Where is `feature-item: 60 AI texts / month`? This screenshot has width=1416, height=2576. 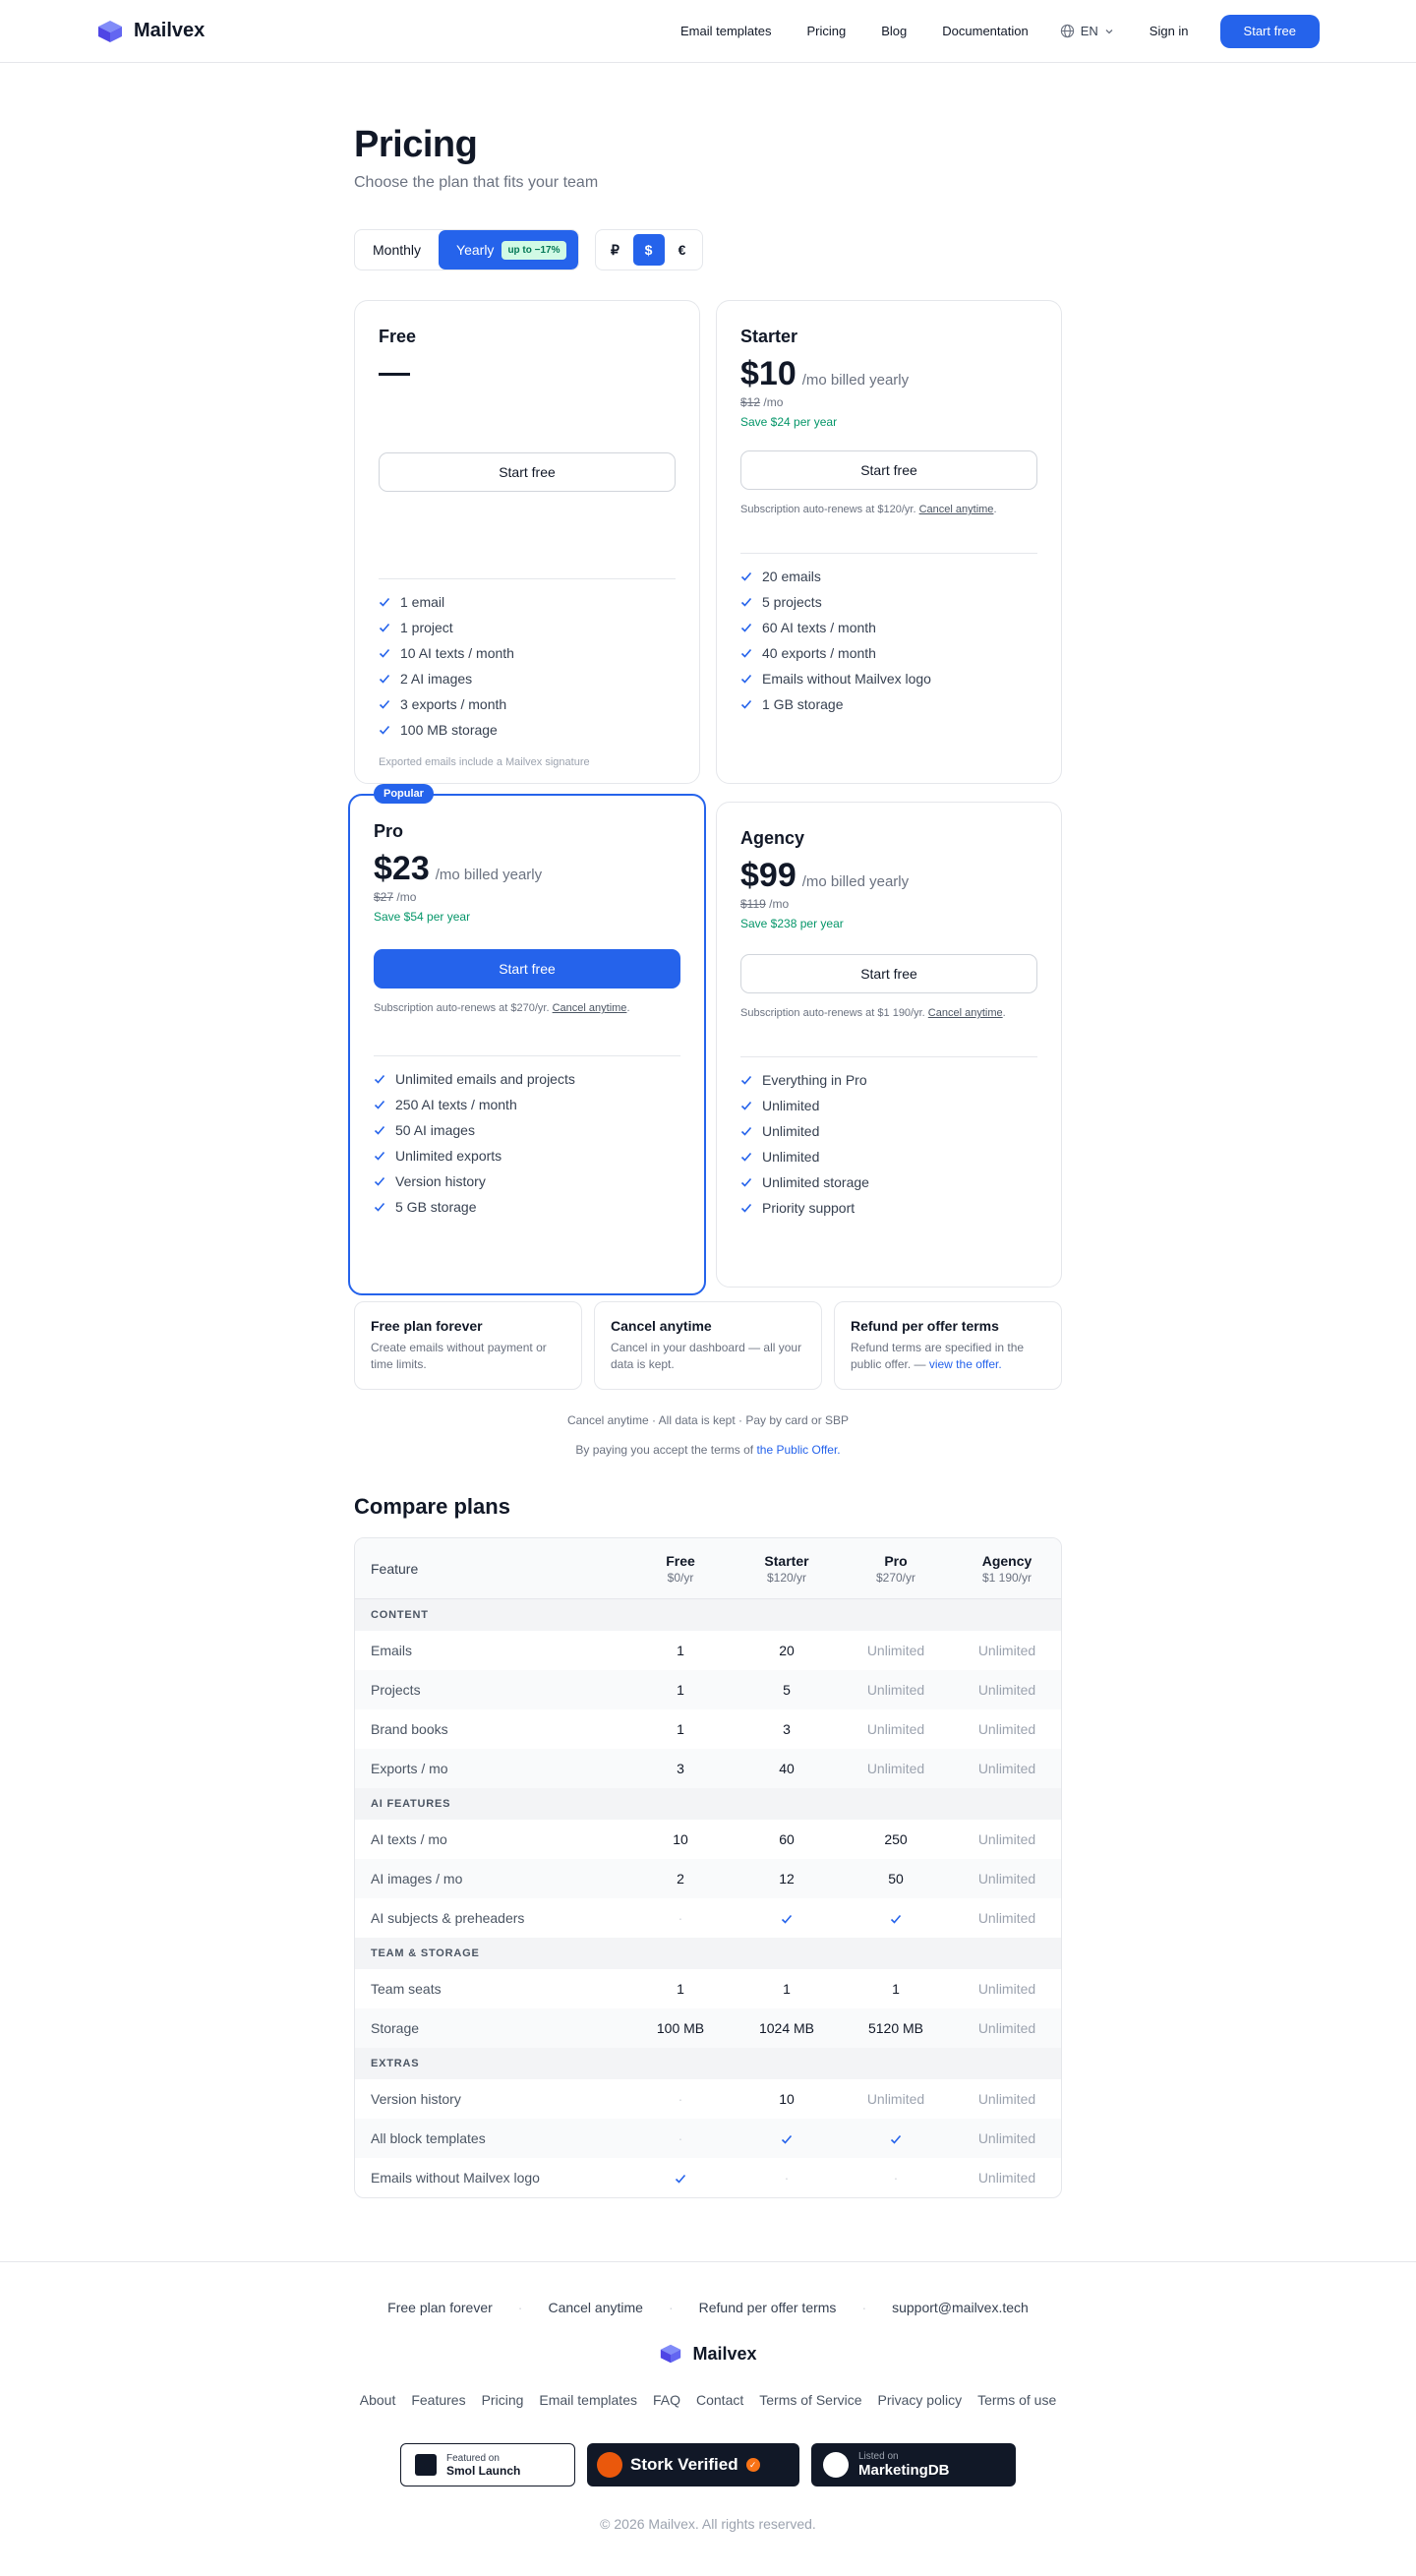
feature-item: 60 AI texts / month is located at coordinates (888, 627).